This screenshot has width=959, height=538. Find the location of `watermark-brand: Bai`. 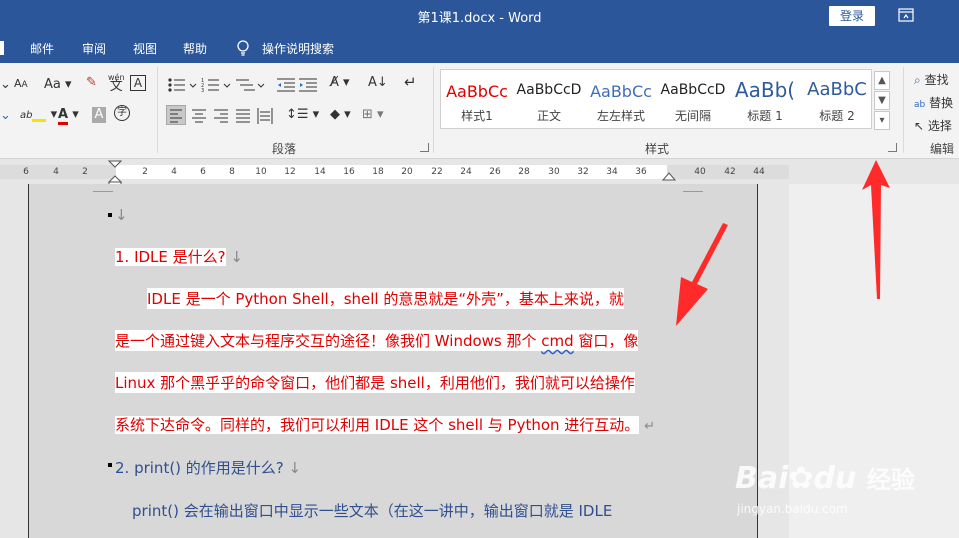

watermark-brand: Bai is located at coordinates (762, 478).